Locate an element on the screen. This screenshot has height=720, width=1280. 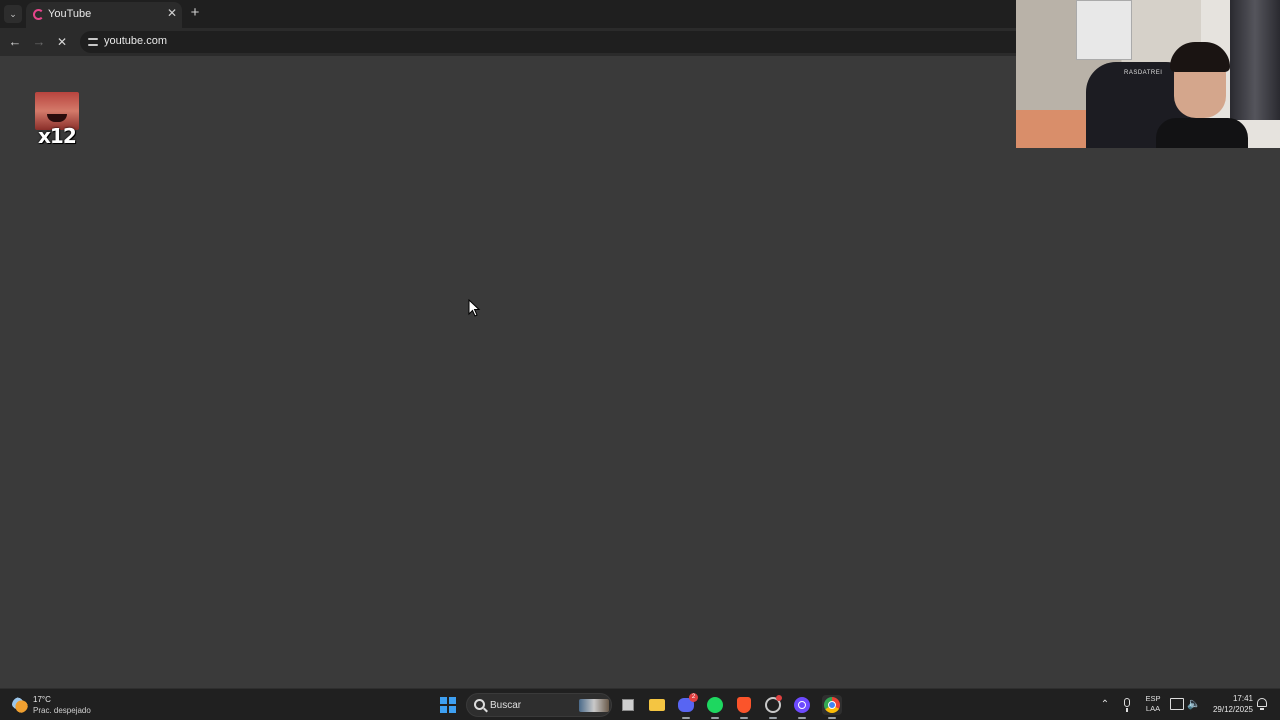
discord-badge: 2 is located at coordinates (693, 697).